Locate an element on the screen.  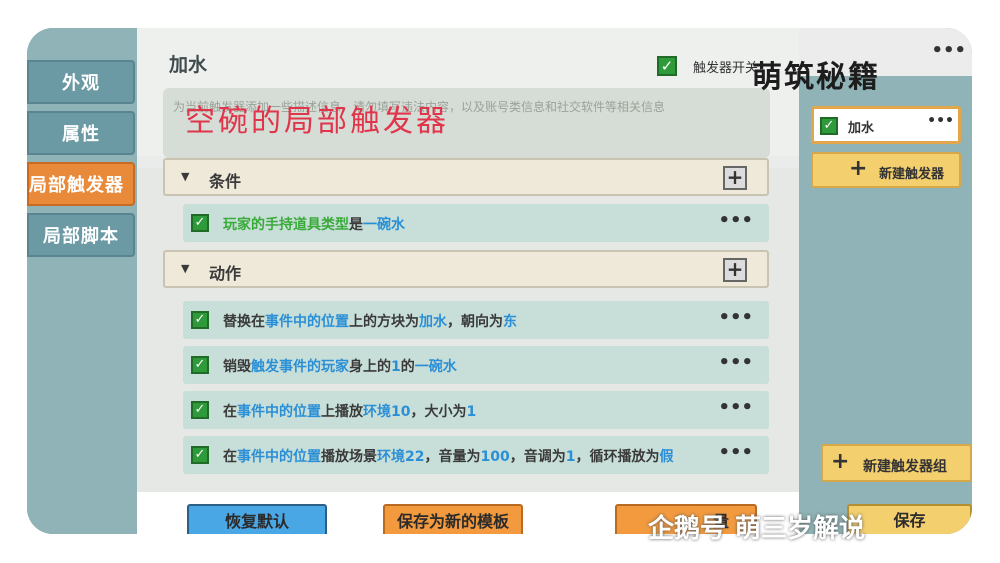
action-row: ✓ 在事件中的位置播放场景环境22，音量为100，音调为1，循环播放为假 ••• is located at coordinates (476, 455).